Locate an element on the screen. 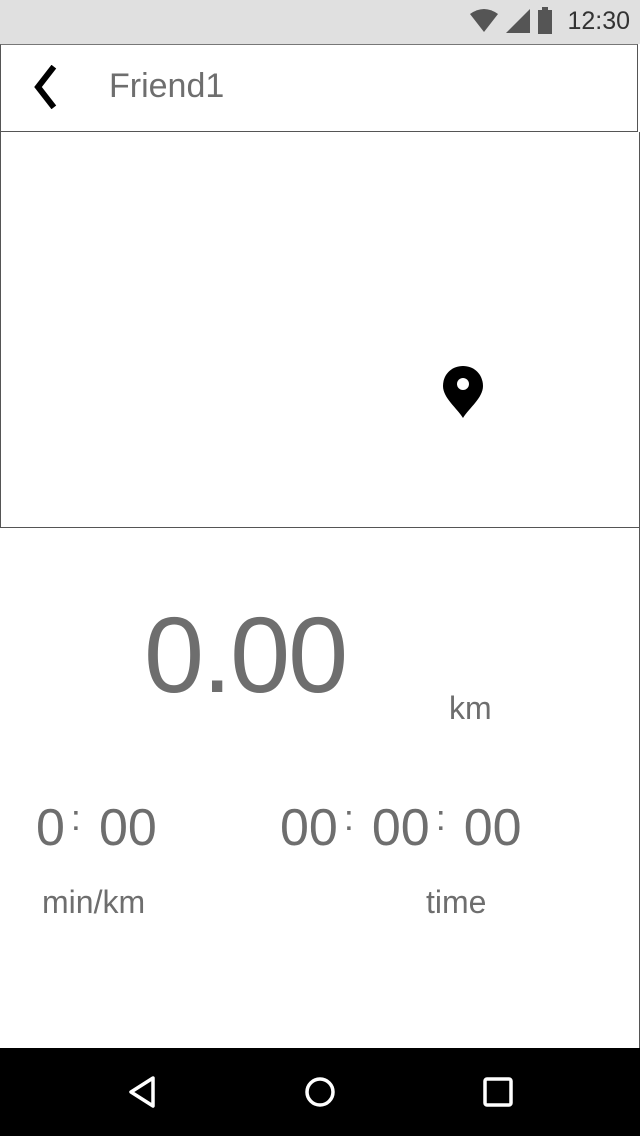 The width and height of the screenshot is (640, 1136). nav-back-button is located at coordinates (142, 1092).